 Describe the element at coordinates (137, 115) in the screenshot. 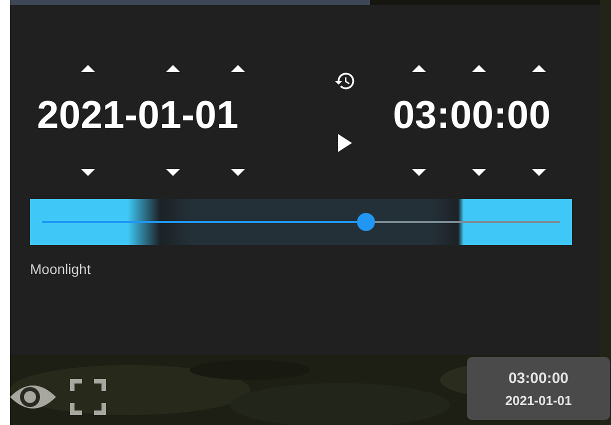

I see `date-value: 2021-01-01` at that location.